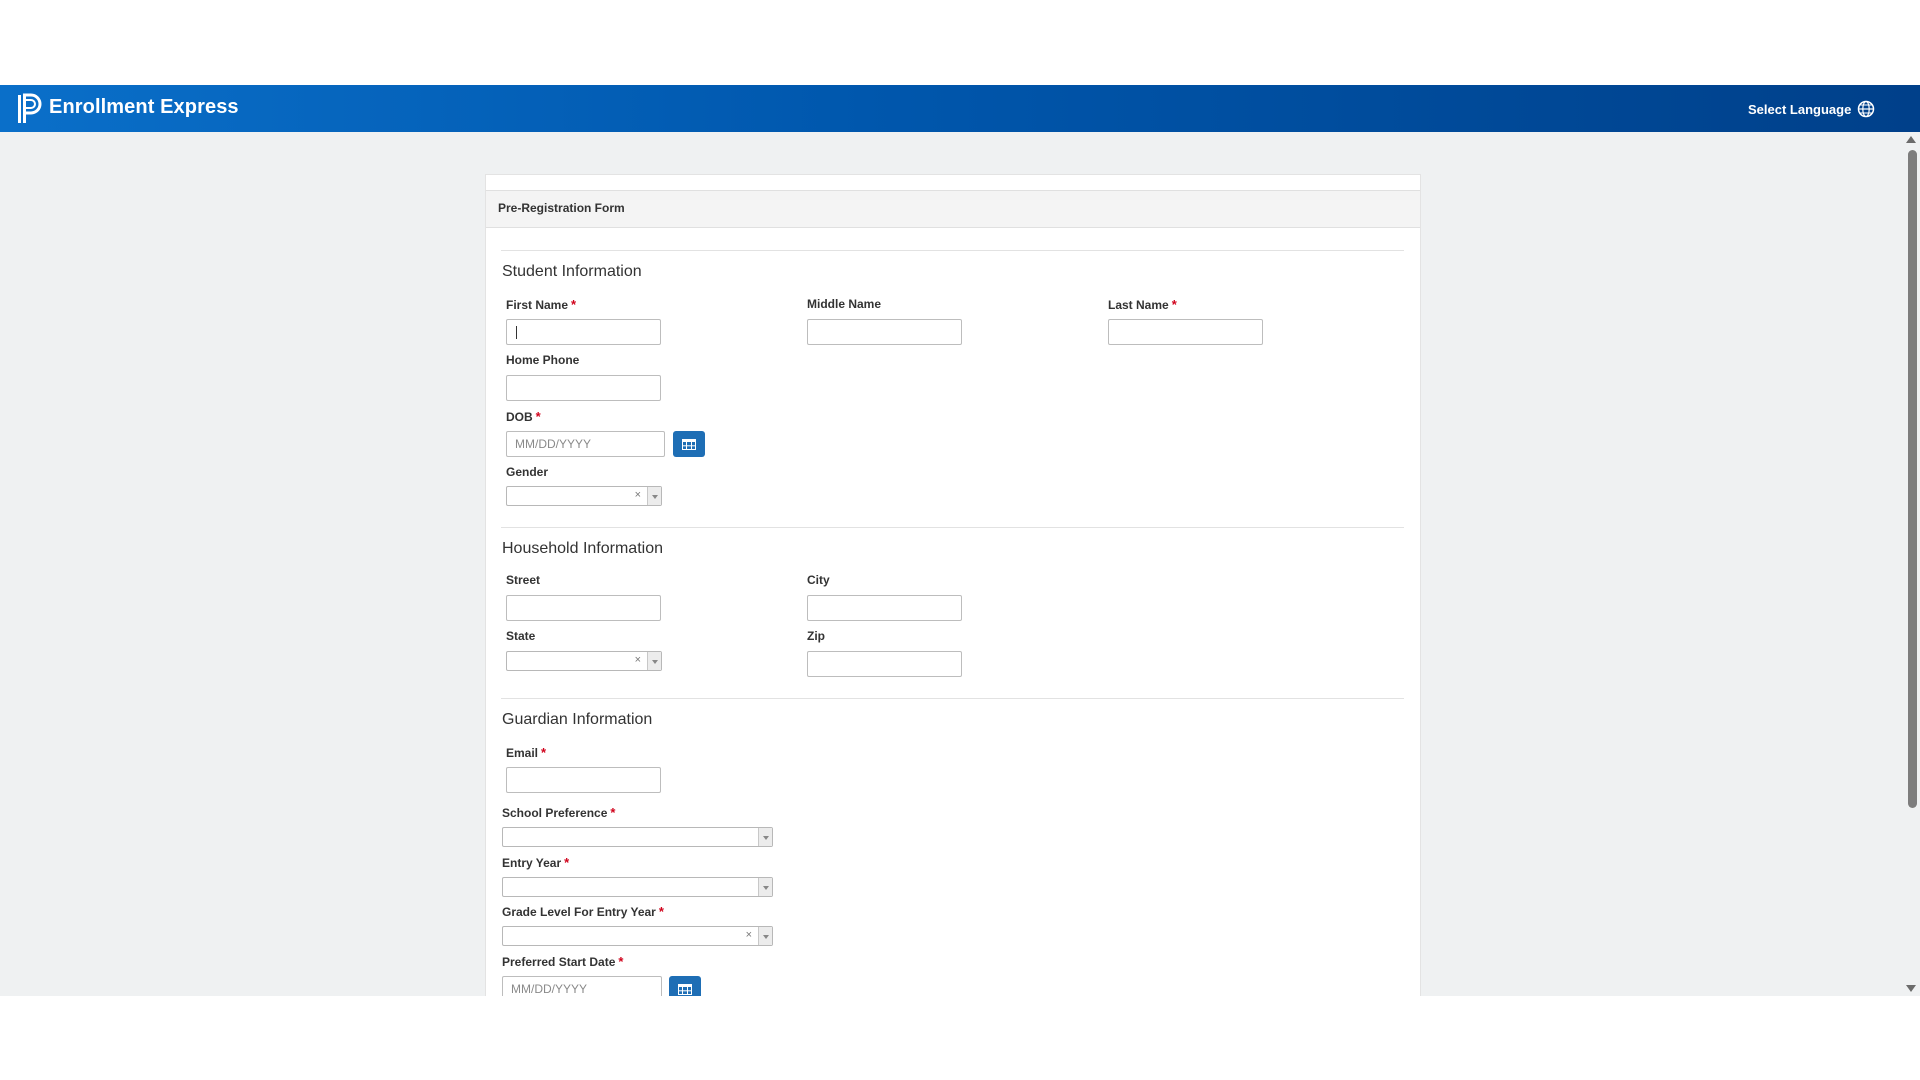 This screenshot has width=1920, height=1080. I want to click on last-name-field, so click(1185, 332).